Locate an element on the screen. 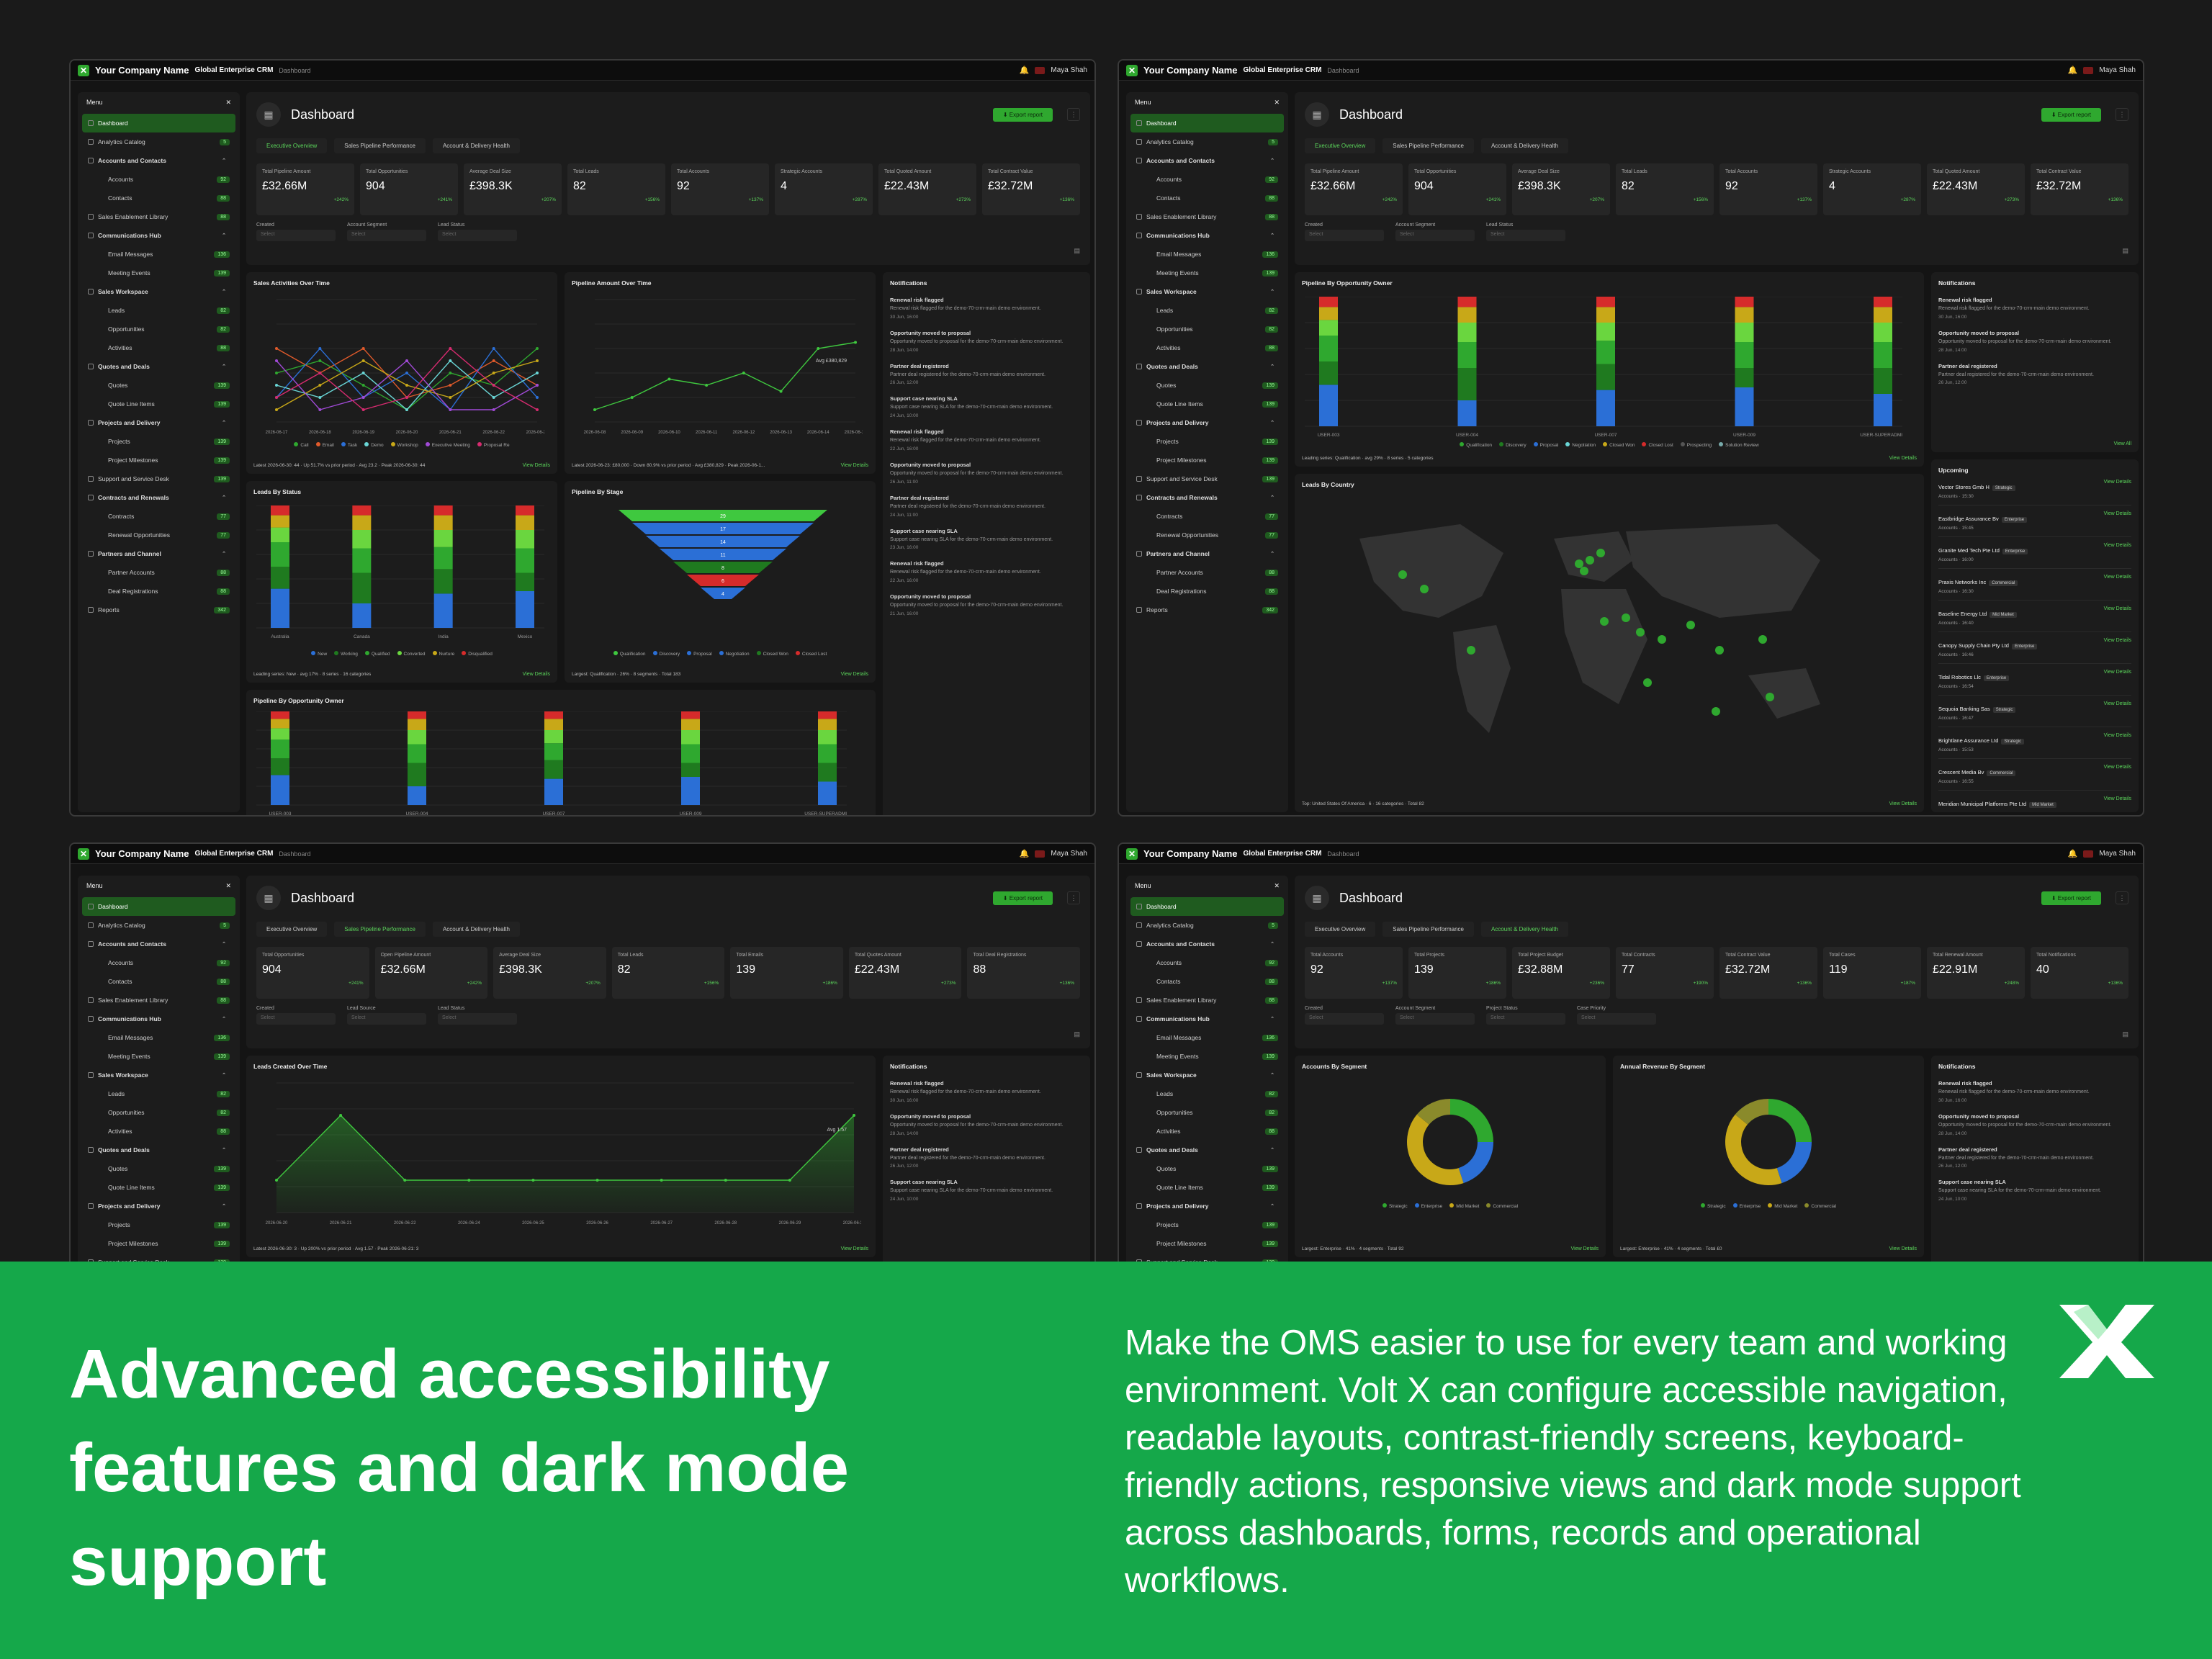 This screenshot has width=2212, height=1659. breadcrumb: Dashboard is located at coordinates (1343, 70).